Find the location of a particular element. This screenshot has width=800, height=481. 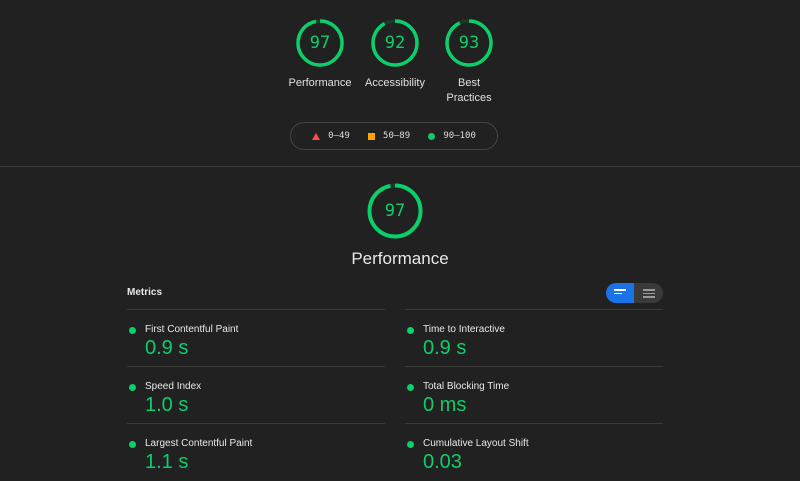

metric-name: Largest Contentful Paint is located at coordinates (199, 443).